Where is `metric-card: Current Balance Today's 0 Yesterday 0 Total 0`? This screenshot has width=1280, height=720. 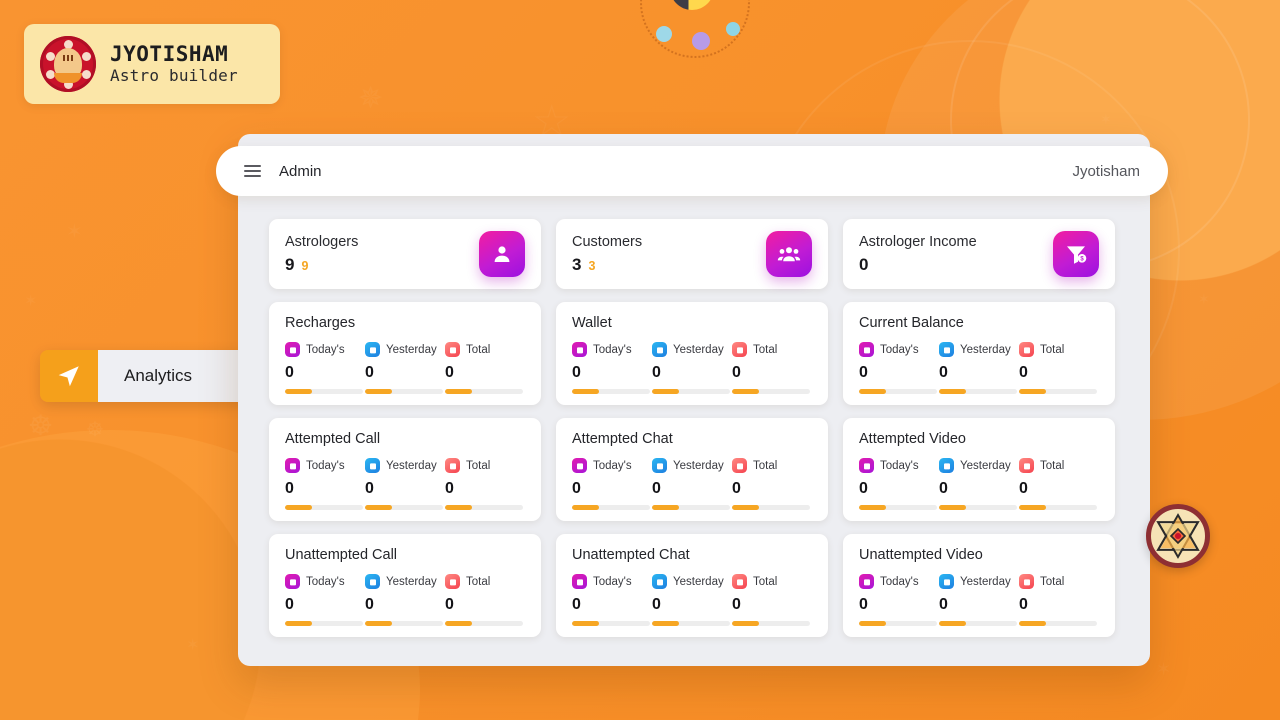 metric-card: Current Balance Today's 0 Yesterday 0 Total 0 is located at coordinates (979, 353).